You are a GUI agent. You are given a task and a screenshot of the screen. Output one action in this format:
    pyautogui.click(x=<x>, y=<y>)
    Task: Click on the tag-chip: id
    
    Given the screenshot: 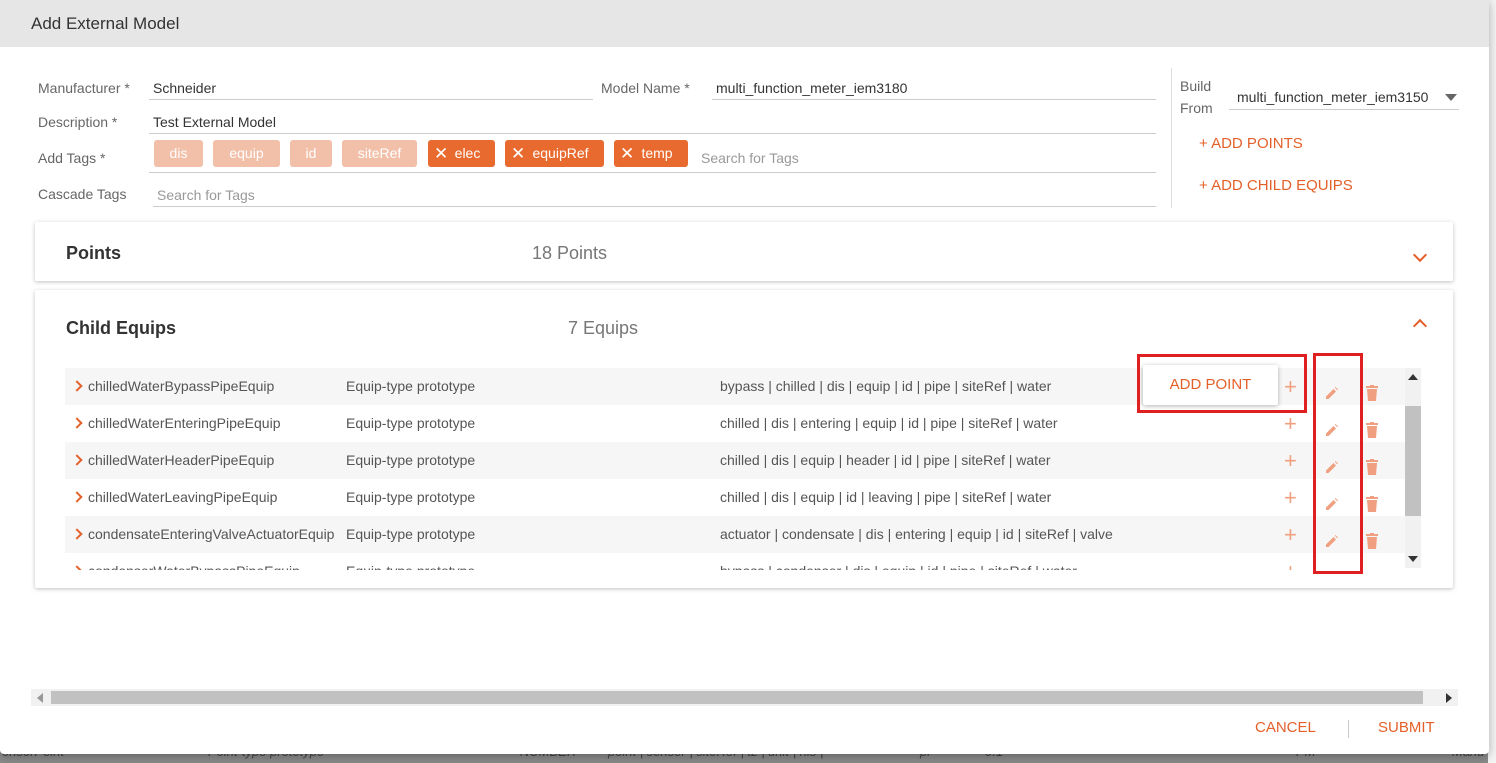 What is the action you would take?
    pyautogui.click(x=311, y=153)
    